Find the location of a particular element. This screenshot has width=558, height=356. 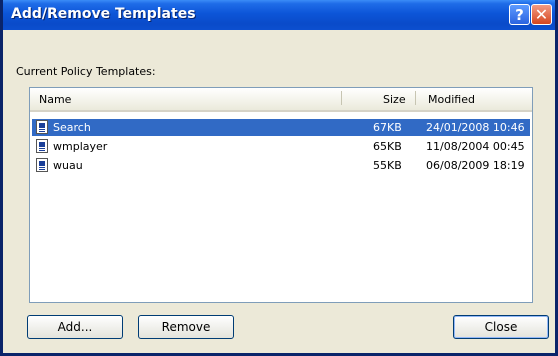

item-name: Search is located at coordinates (72, 127).